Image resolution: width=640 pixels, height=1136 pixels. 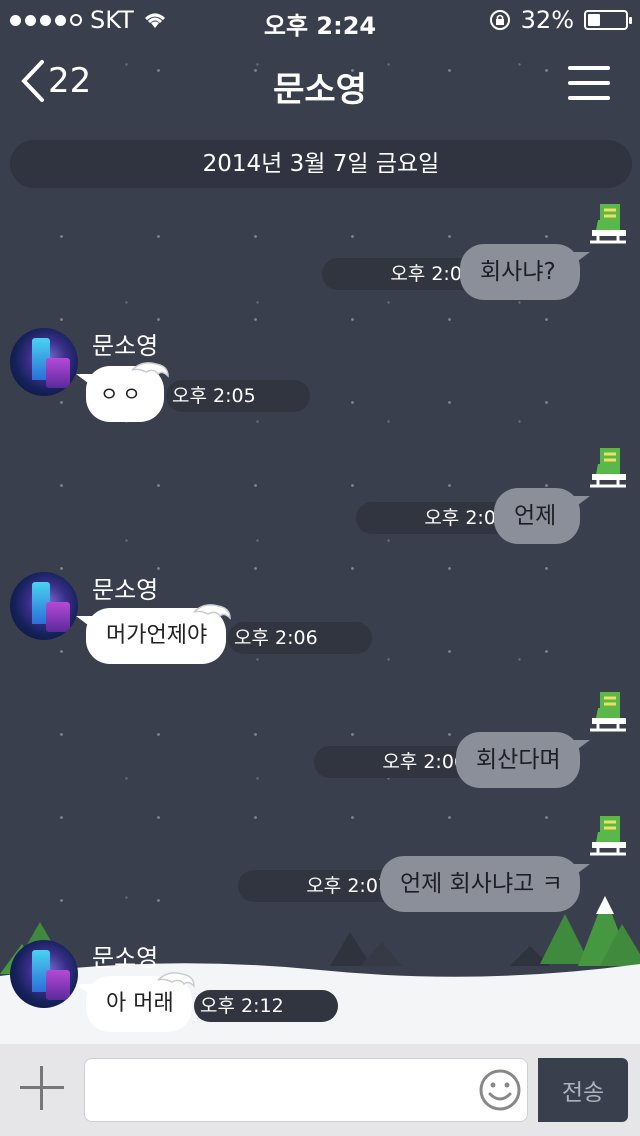 I want to click on message-input, so click(x=306, y=1090).